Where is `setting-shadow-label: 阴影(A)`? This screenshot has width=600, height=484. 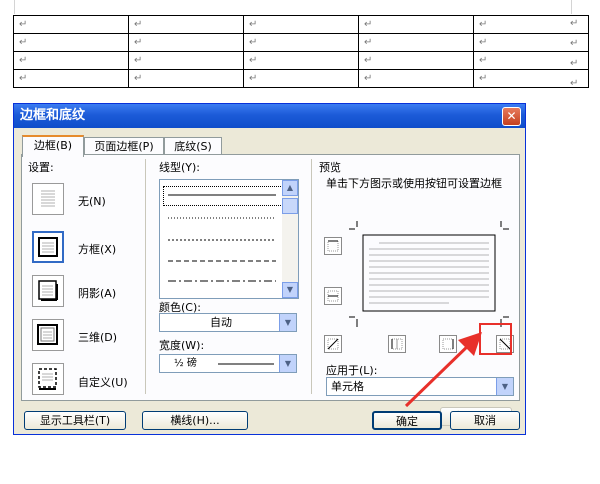
setting-shadow-label: 阴影(A) is located at coordinates (97, 293).